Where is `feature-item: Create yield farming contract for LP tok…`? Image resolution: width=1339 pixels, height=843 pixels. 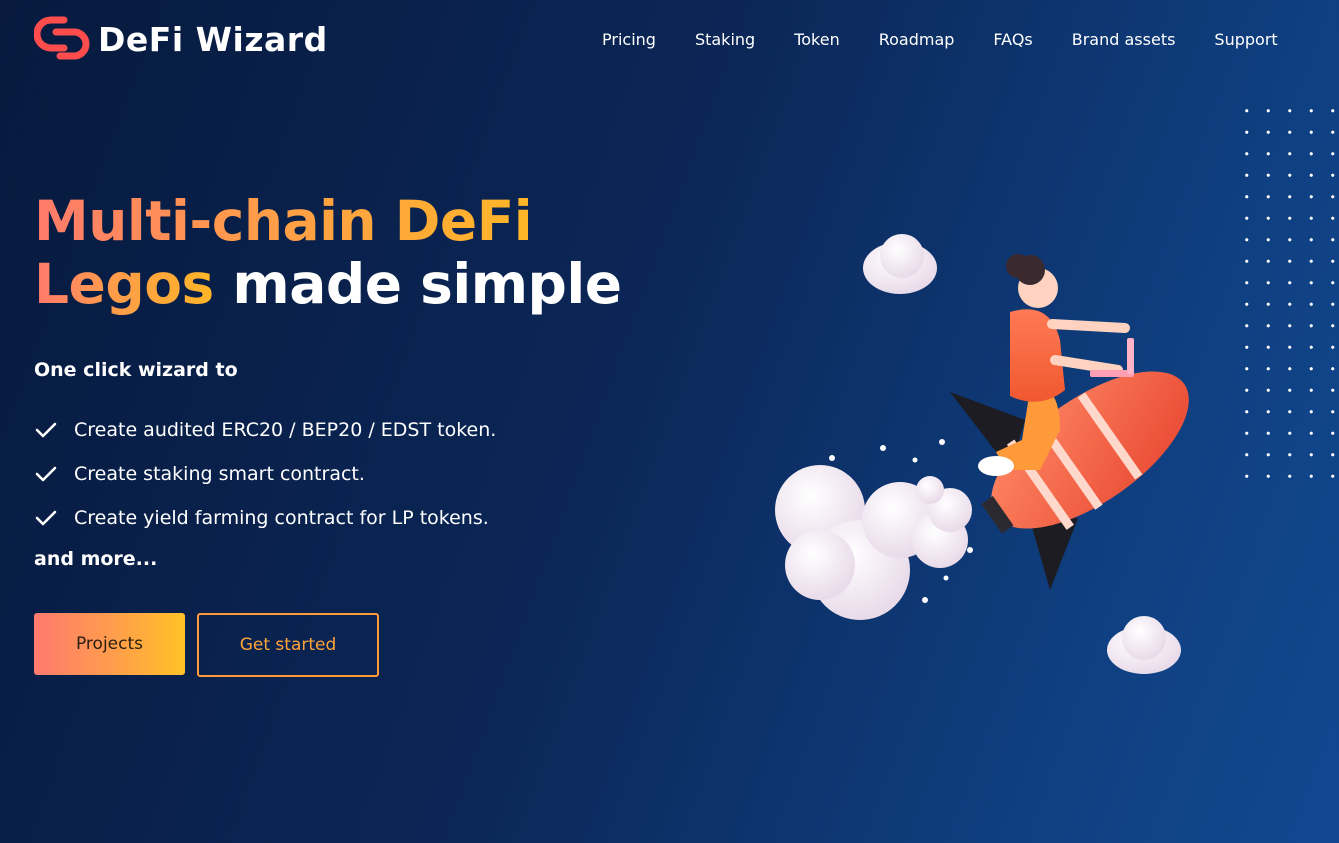
feature-item: Create yield farming contract for LP tok… is located at coordinates (265, 518).